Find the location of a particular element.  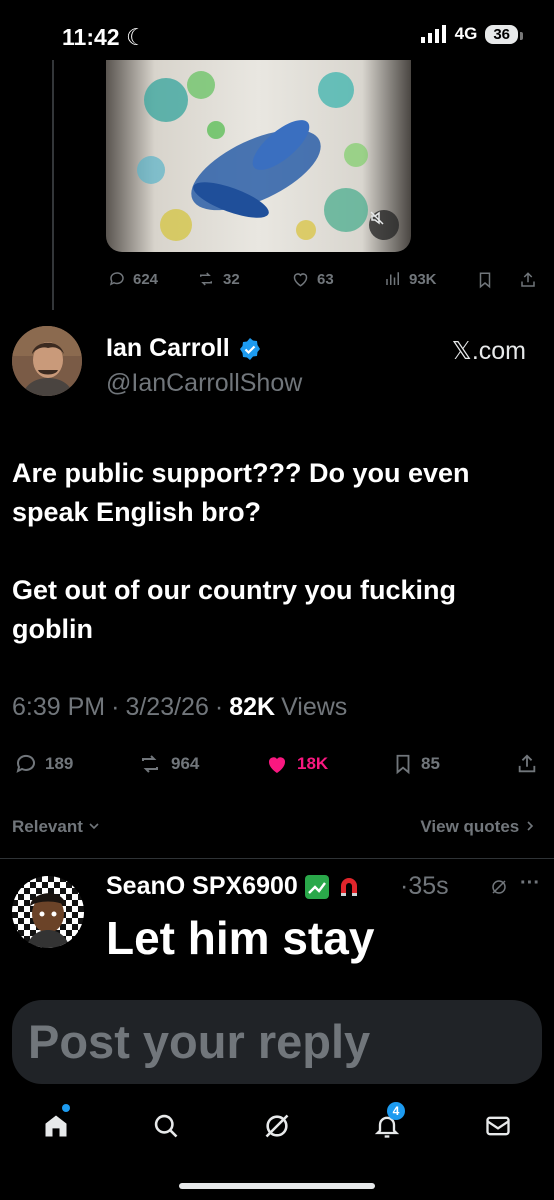

reply-button-main: 189 is located at coordinates (43, 764).